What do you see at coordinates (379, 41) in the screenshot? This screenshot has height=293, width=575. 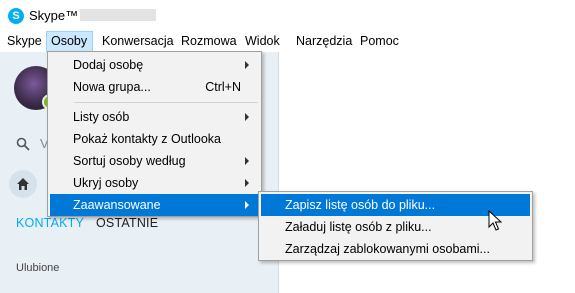 I see `menu-pomoc: Pomoc` at bounding box center [379, 41].